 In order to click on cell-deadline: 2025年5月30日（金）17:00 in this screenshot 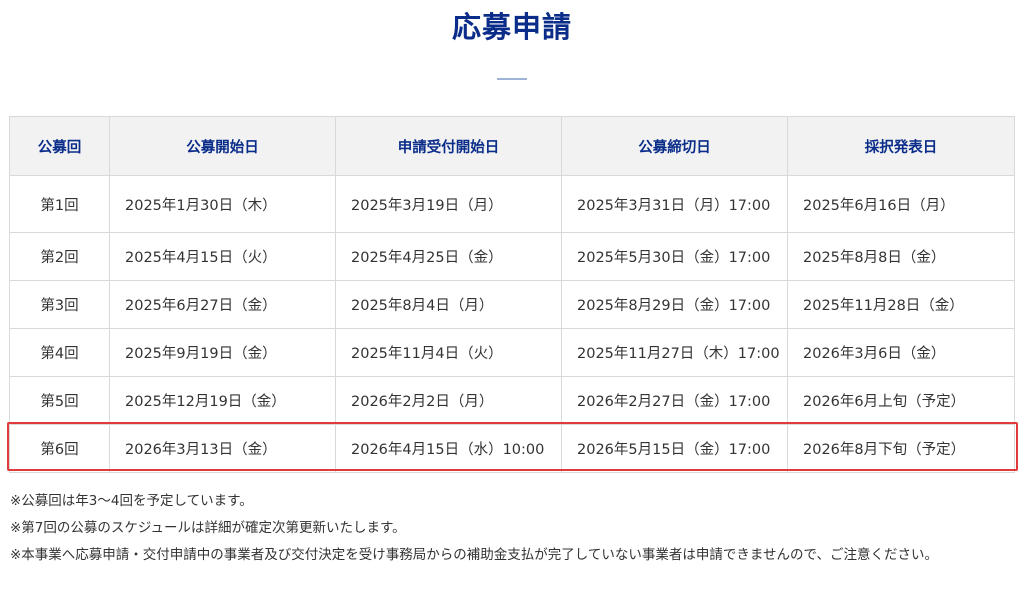, I will do `click(674, 256)`.